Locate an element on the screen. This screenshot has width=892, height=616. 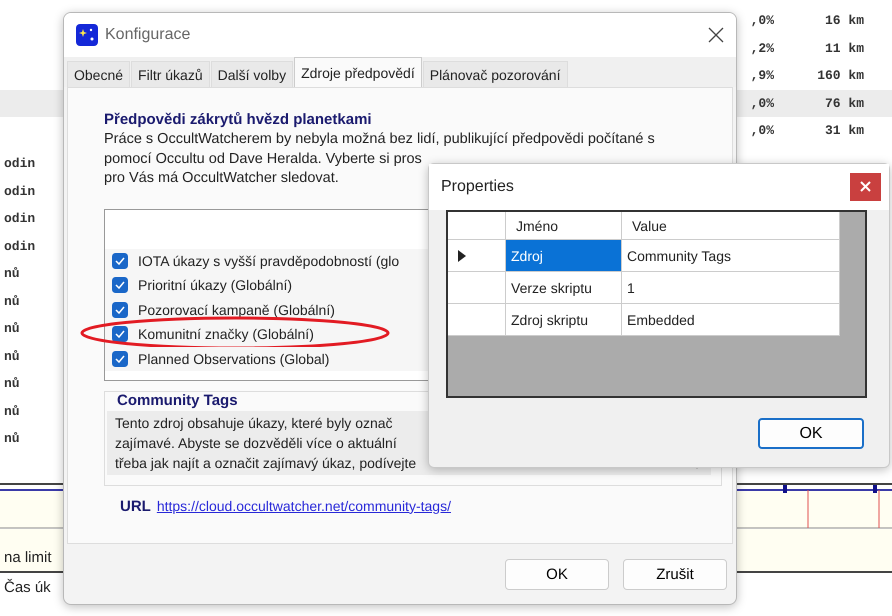
url-link: https://cloud.occultwatcher.net/community-tags/ is located at coordinates (303, 506).